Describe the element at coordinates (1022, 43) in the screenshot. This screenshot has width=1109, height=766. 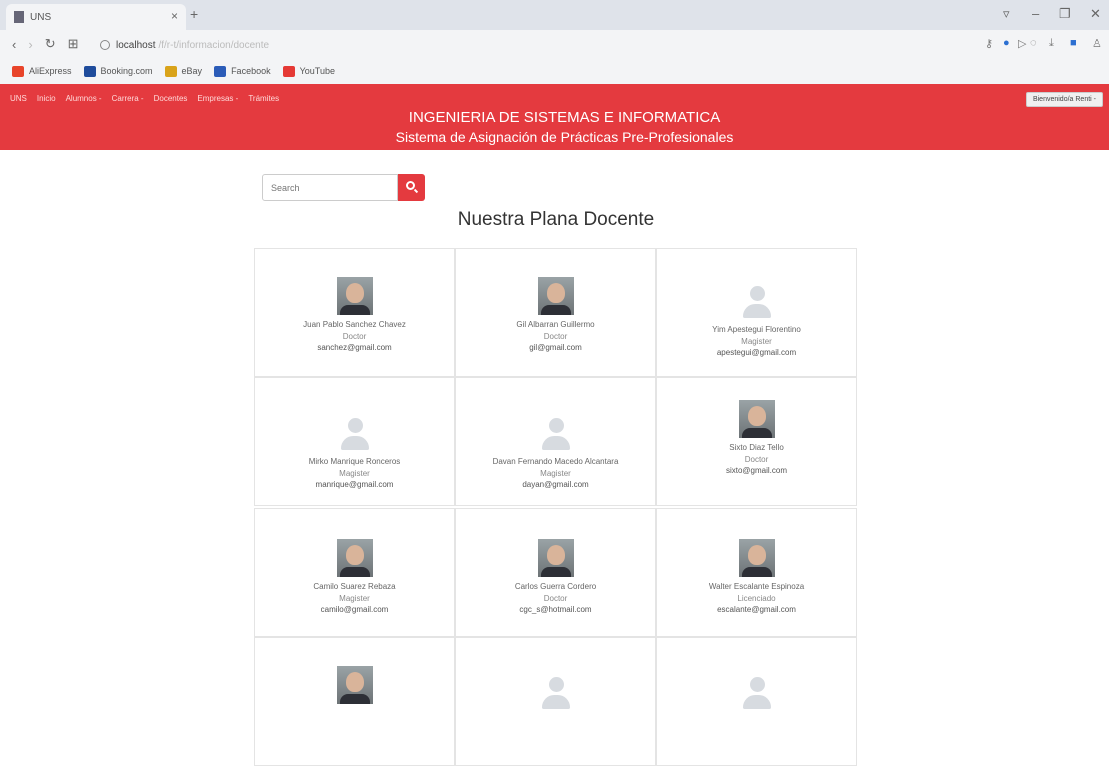
I see `media-icon: ▷` at that location.